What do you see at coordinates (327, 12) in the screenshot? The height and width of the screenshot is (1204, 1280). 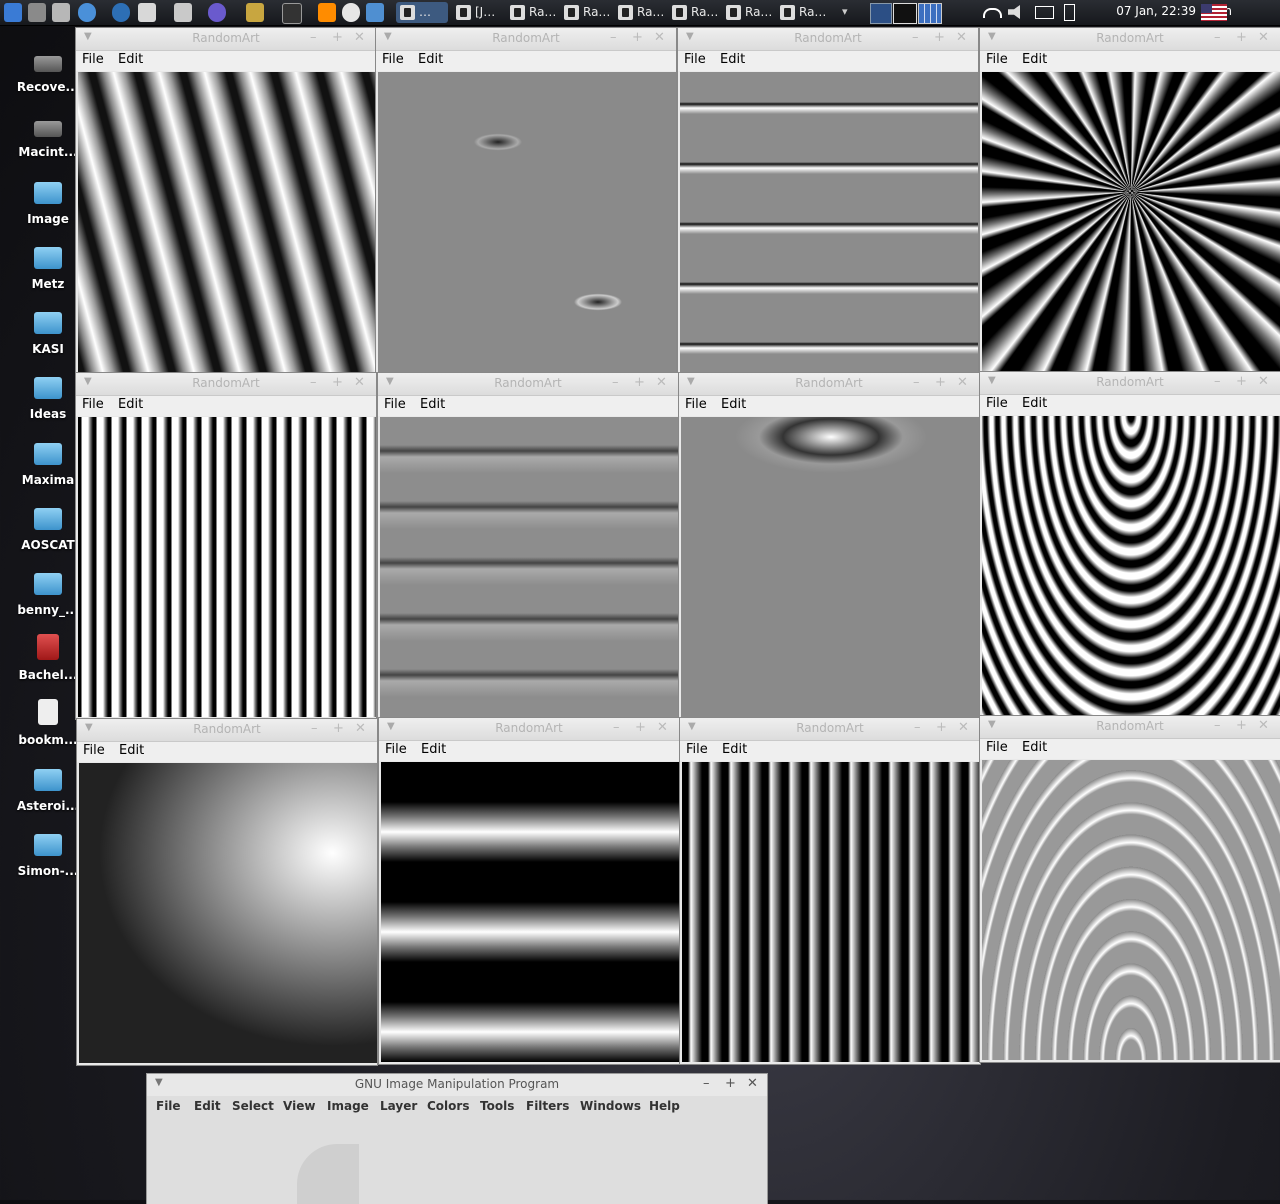 I see `vlc-icon` at bounding box center [327, 12].